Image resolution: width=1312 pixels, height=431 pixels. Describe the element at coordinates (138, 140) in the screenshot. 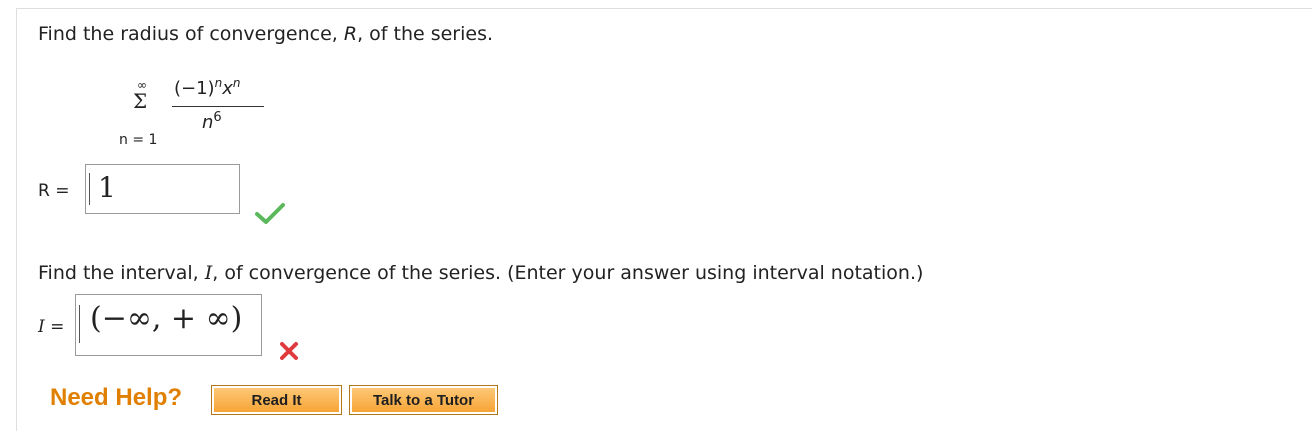

I see `sum-lower-limit: n = 1` at that location.